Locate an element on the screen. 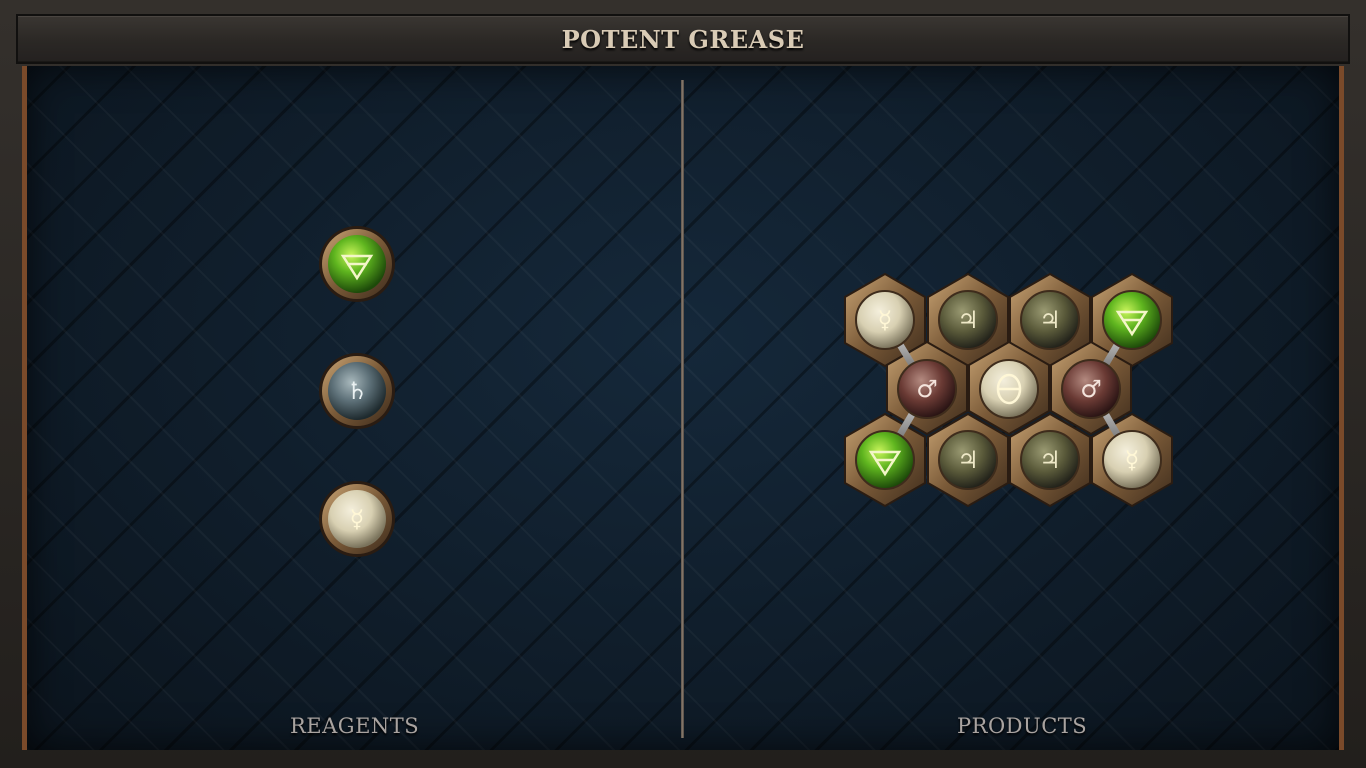 This screenshot has height=768, width=1366. lead-icon: ♄ is located at coordinates (357, 391).